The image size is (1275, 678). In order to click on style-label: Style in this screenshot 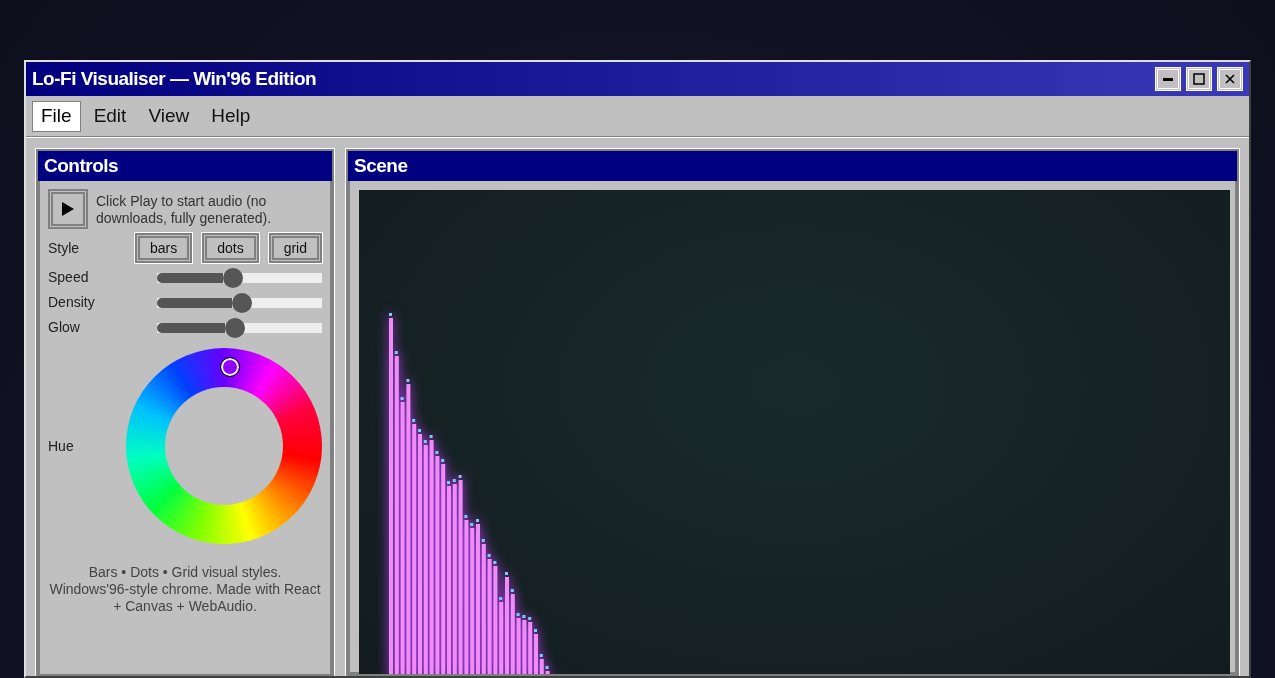, I will do `click(64, 248)`.